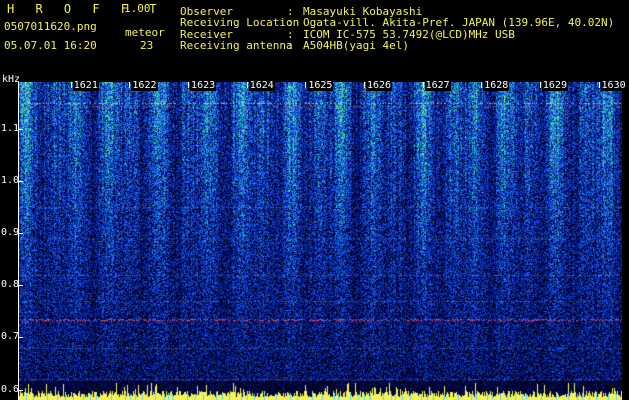 The height and width of the screenshot is (400, 629). What do you see at coordinates (137, 8) in the screenshot?
I see `app-version: 1.00` at bounding box center [137, 8].